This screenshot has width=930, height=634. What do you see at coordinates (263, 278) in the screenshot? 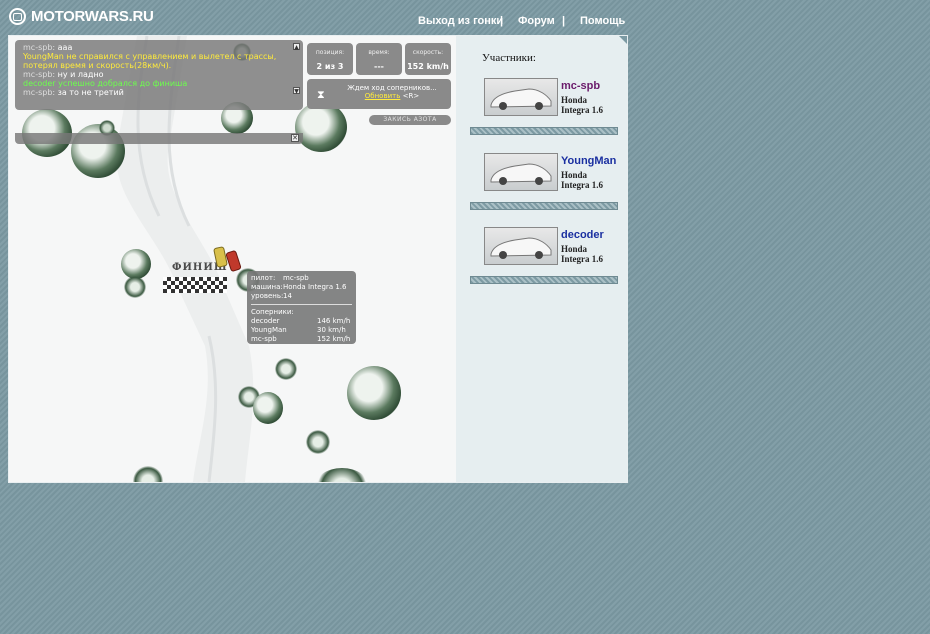
I see `tooltip-pilot-label: пилот:` at bounding box center [263, 278].